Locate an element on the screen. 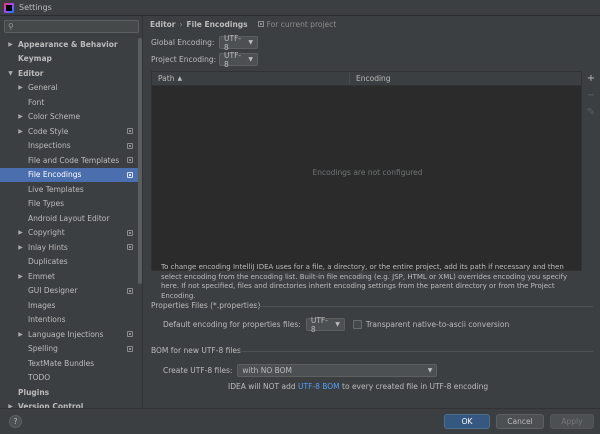  project-scope-note: For current project is located at coordinates (297, 24).